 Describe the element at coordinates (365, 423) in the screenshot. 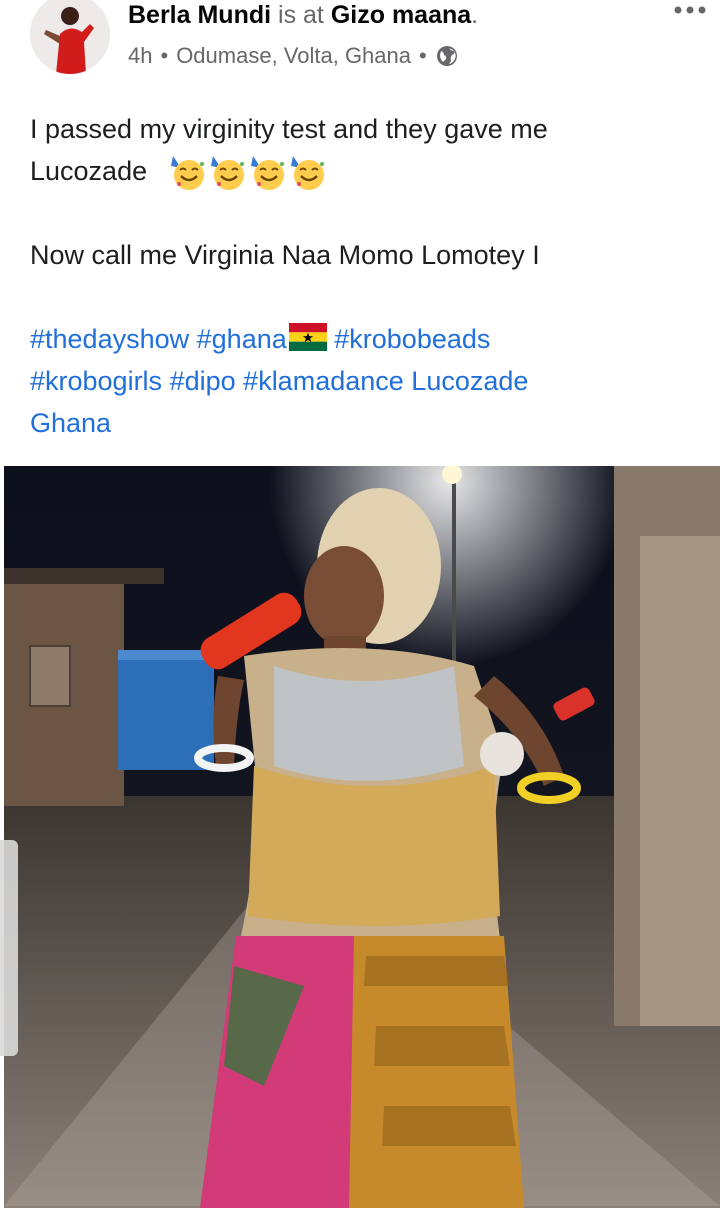

I see `hashtag-line-3: Ghana` at that location.